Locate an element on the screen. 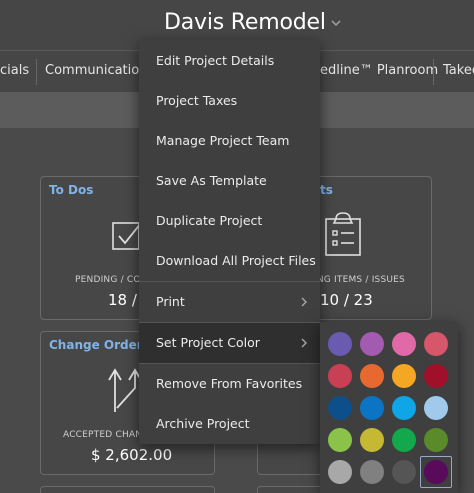  menu-item-label: Project Taxes is located at coordinates (197, 100).